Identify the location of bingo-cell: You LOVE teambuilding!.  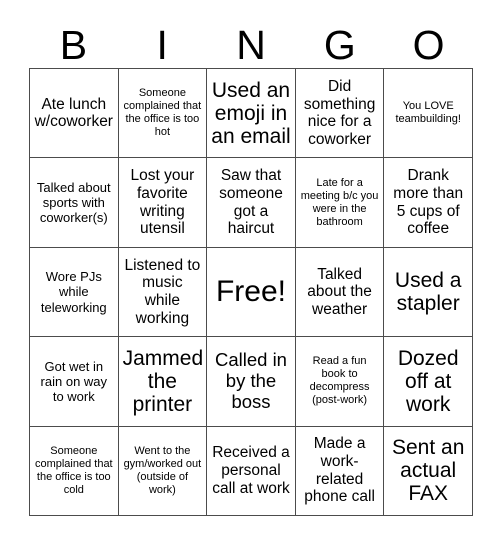
(428, 114).